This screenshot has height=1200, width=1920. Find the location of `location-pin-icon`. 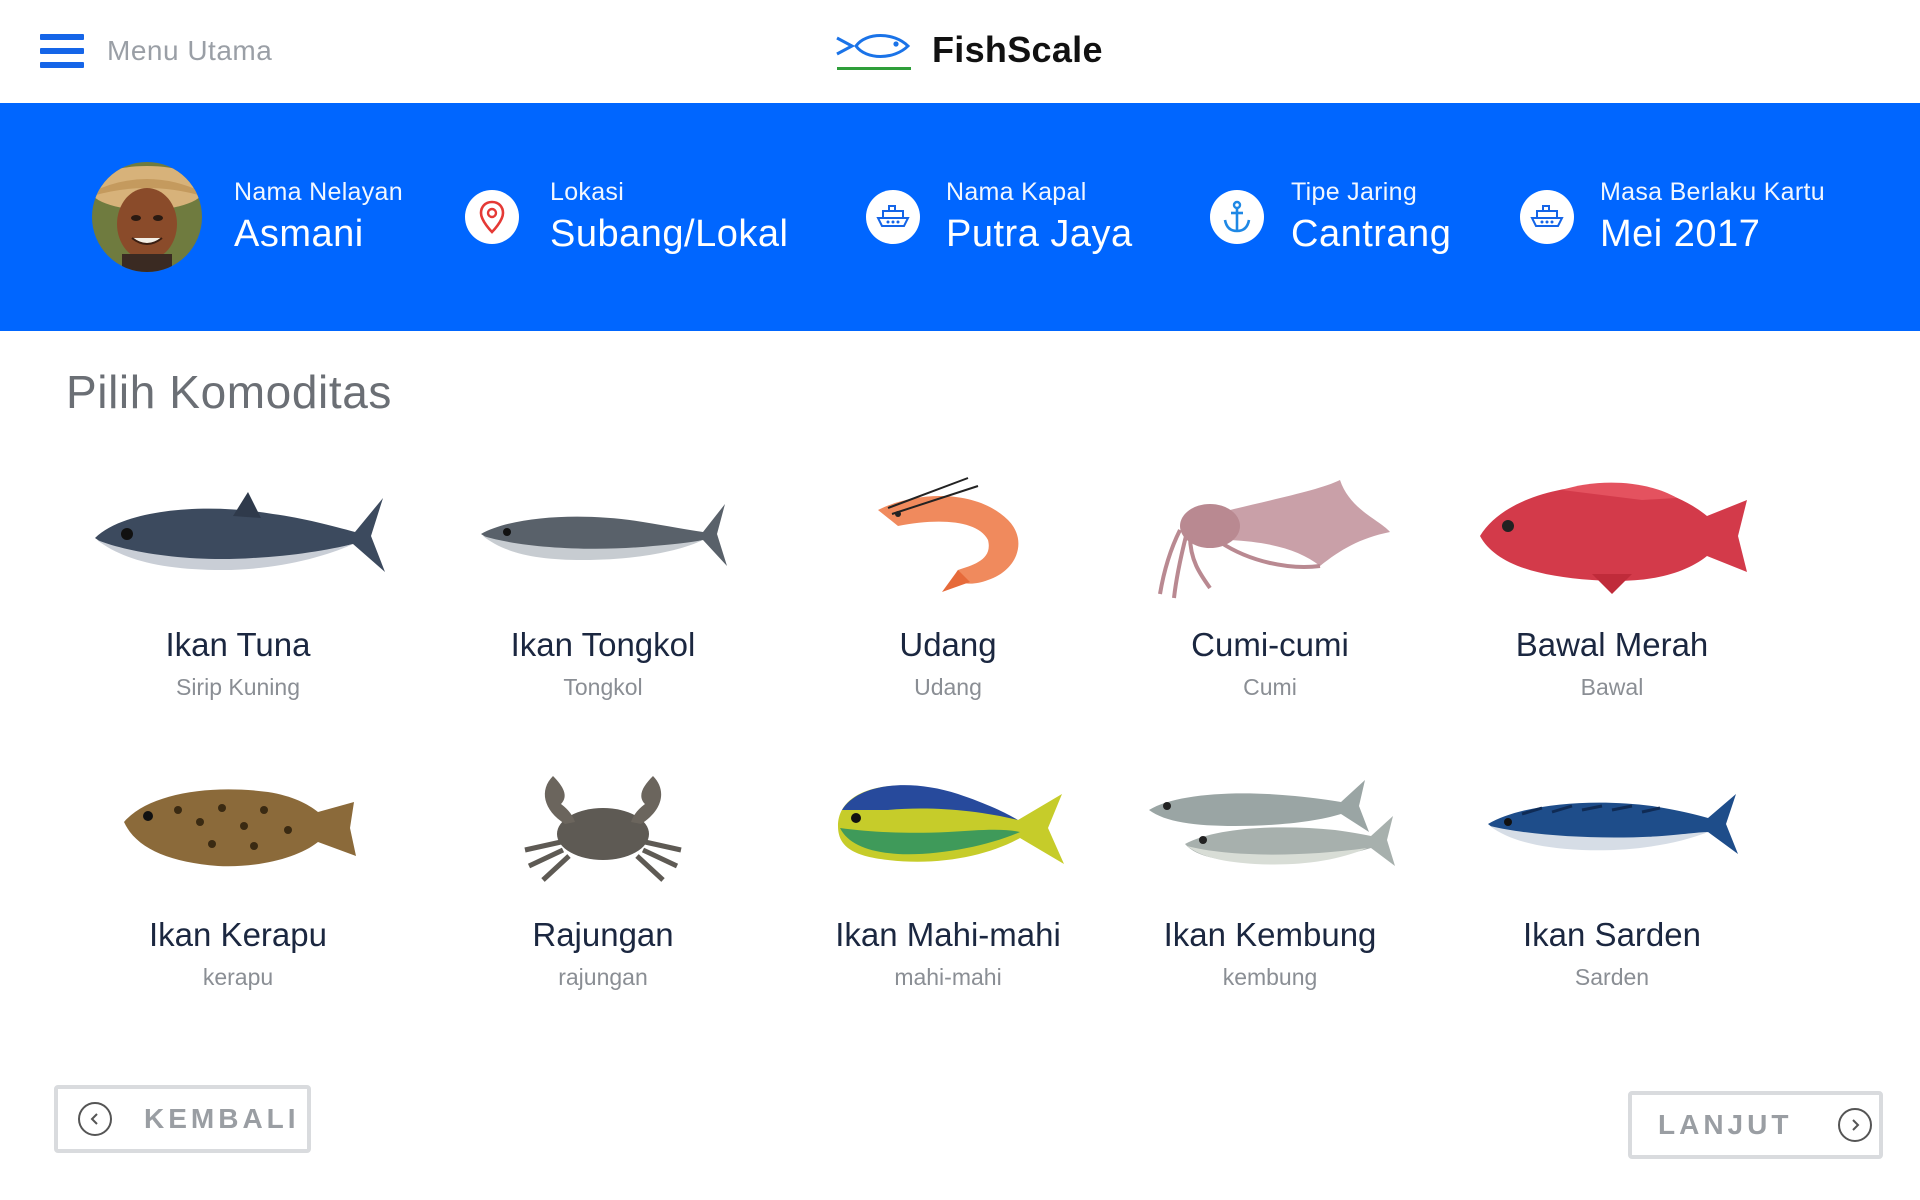

location-pin-icon is located at coordinates (492, 217).